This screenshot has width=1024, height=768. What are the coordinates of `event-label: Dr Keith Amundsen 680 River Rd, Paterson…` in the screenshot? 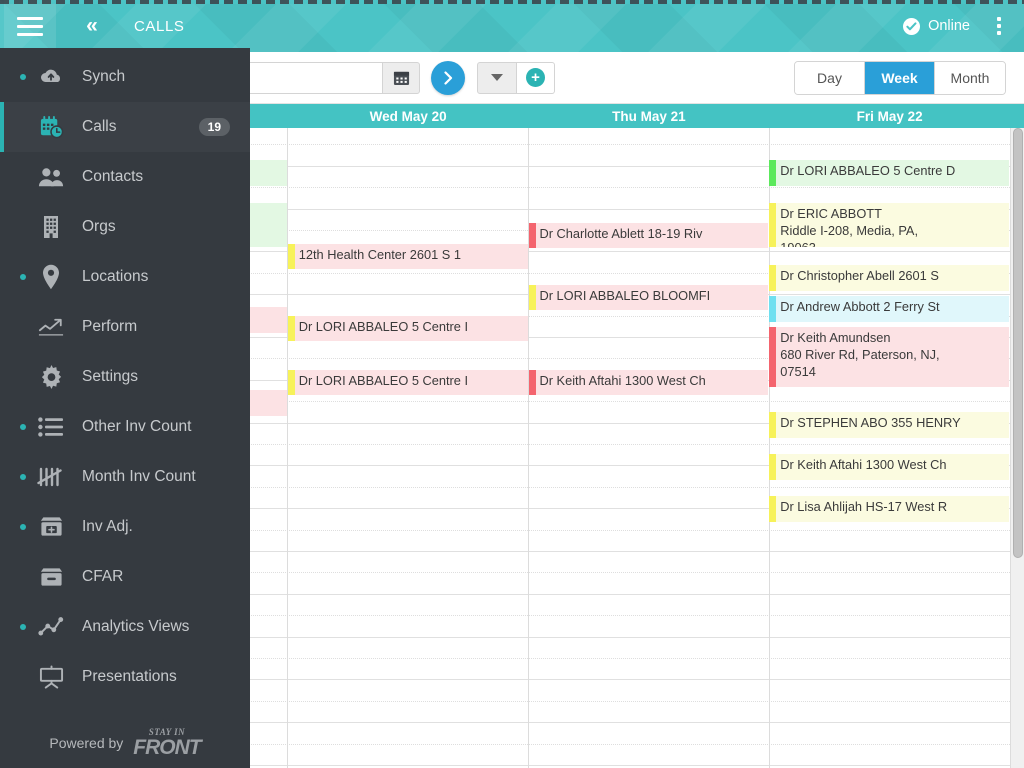 It's located at (860, 354).